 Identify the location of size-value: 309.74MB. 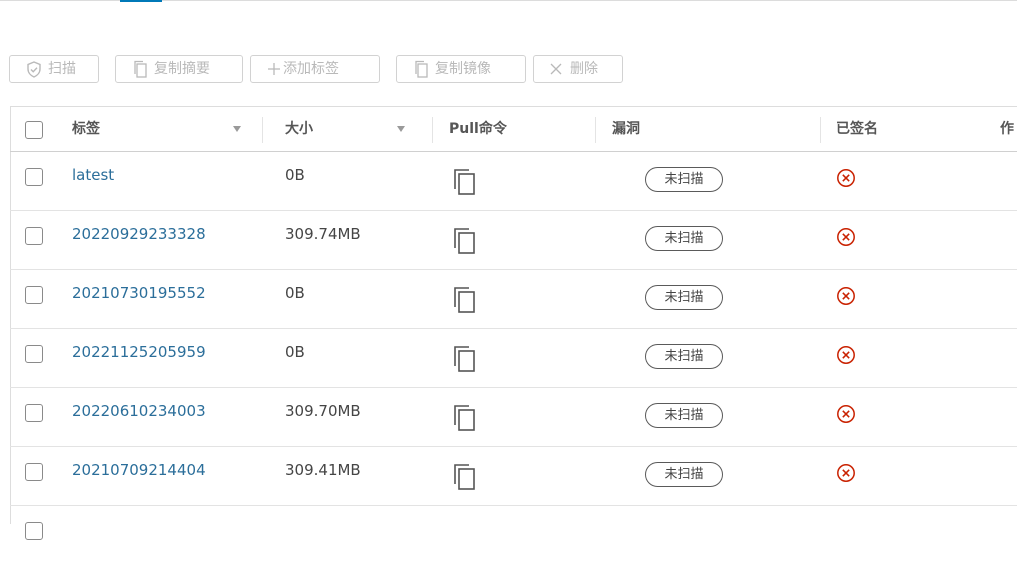
(323, 234).